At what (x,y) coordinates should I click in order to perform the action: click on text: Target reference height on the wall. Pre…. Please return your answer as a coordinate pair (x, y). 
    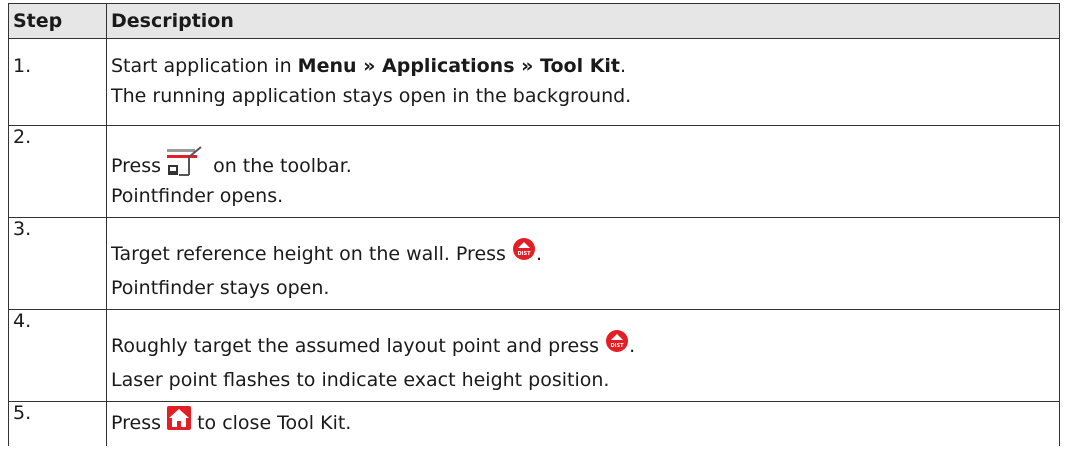
    Looking at the image, I should click on (311, 254).